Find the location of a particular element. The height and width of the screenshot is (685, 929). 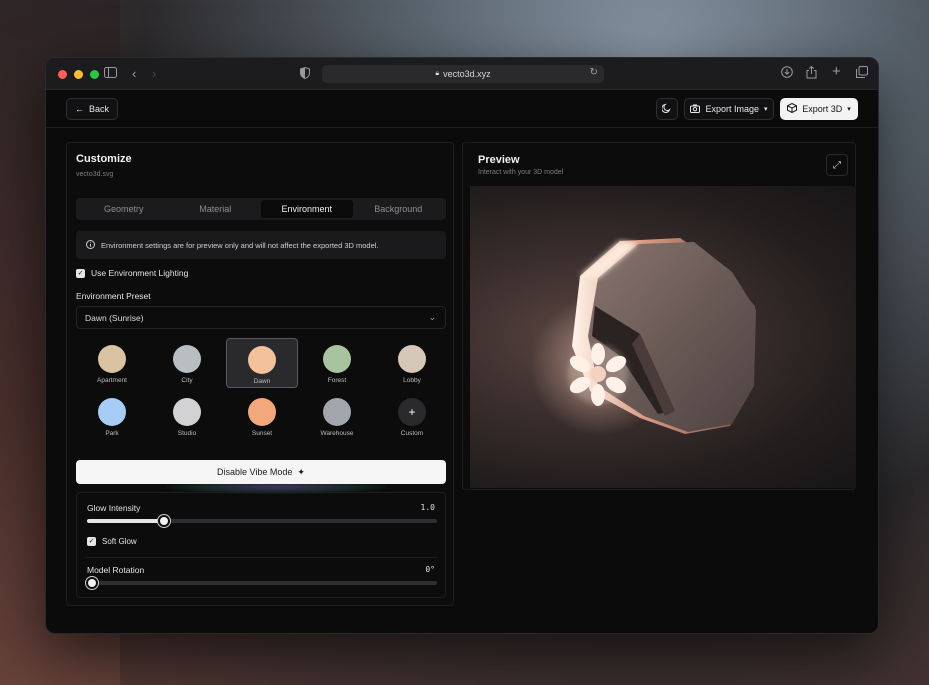

glow-intensity-slider is located at coordinates (262, 521).